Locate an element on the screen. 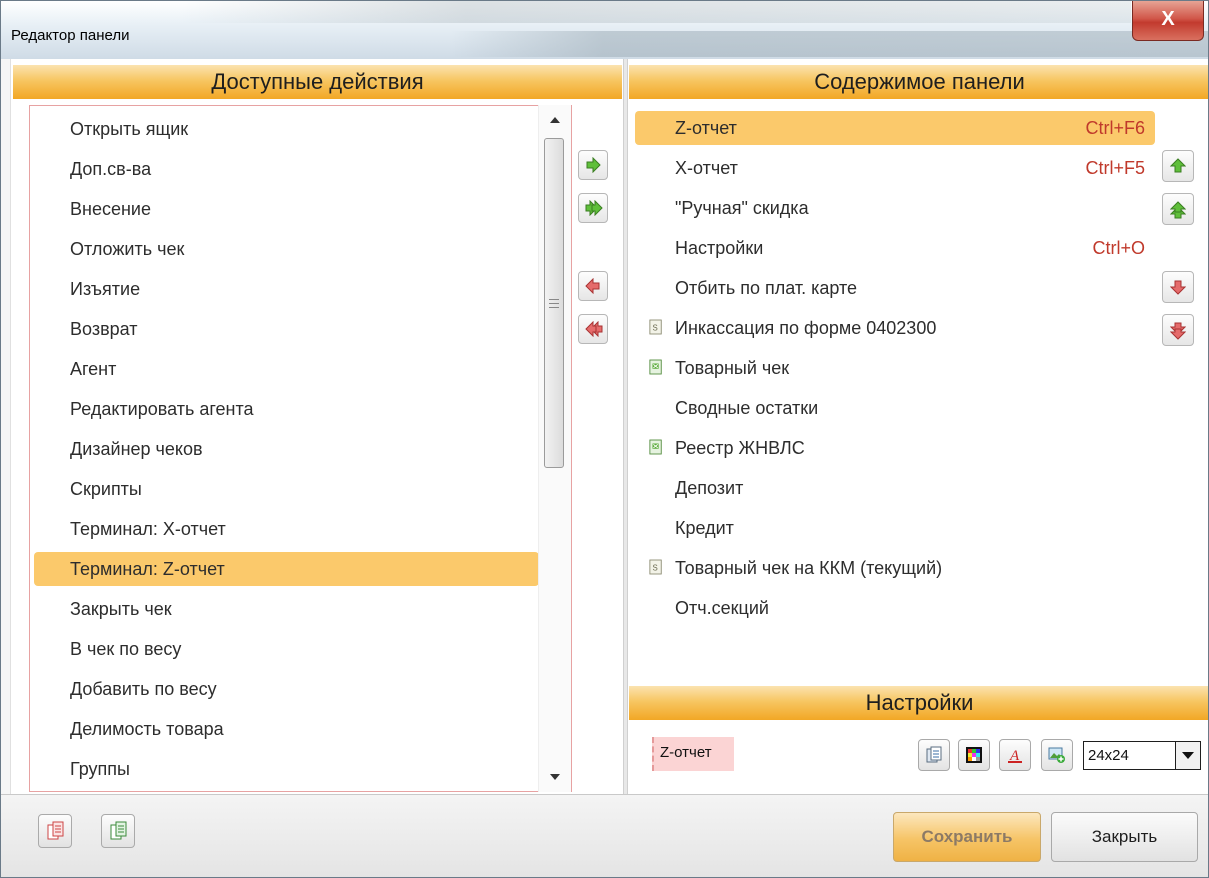 The height and width of the screenshot is (878, 1209). panel-content-item: Настройки Ctrl+O is located at coordinates (895, 248).